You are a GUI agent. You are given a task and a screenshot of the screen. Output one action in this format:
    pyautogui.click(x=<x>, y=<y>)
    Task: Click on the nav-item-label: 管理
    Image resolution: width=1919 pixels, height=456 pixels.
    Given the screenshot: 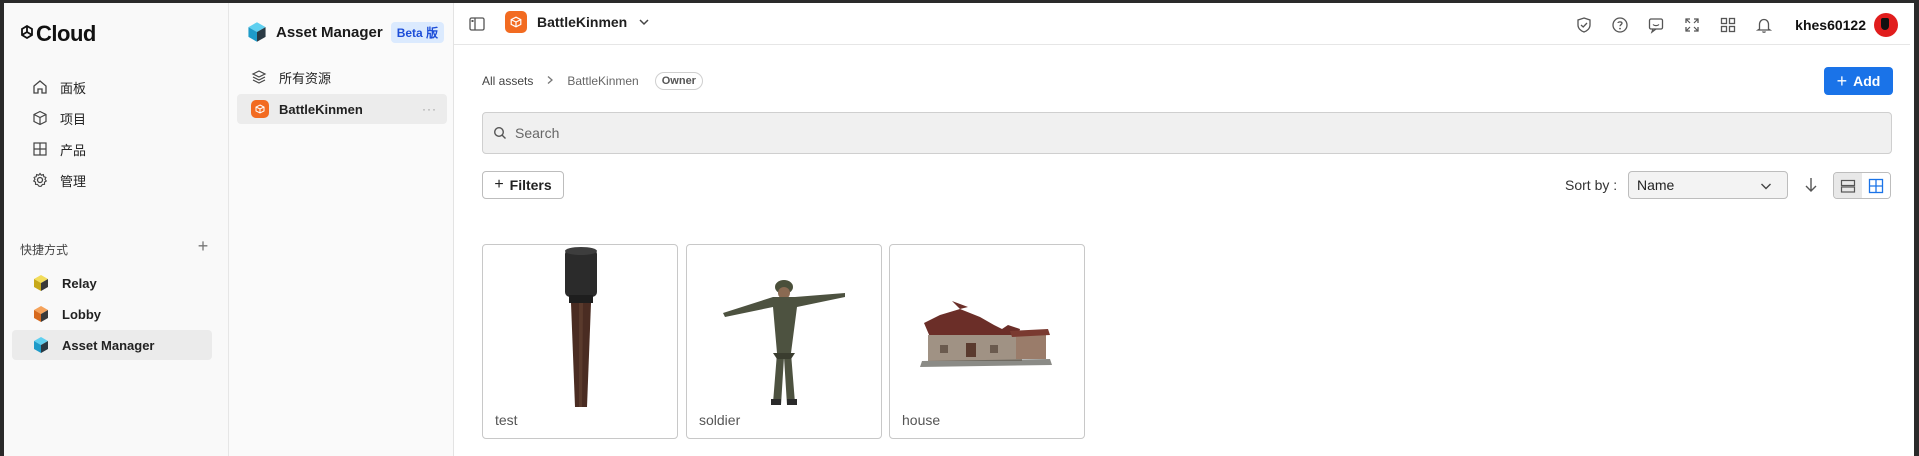 What is the action you would take?
    pyautogui.click(x=73, y=181)
    